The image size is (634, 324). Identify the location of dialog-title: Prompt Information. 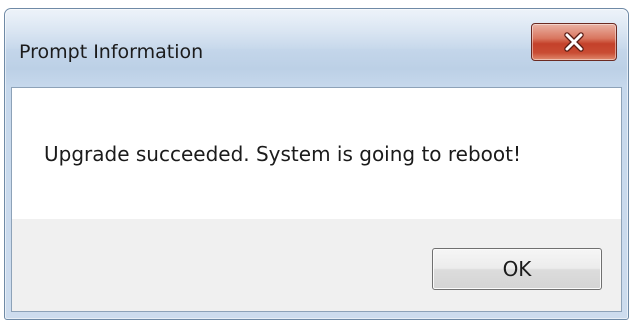
(111, 52).